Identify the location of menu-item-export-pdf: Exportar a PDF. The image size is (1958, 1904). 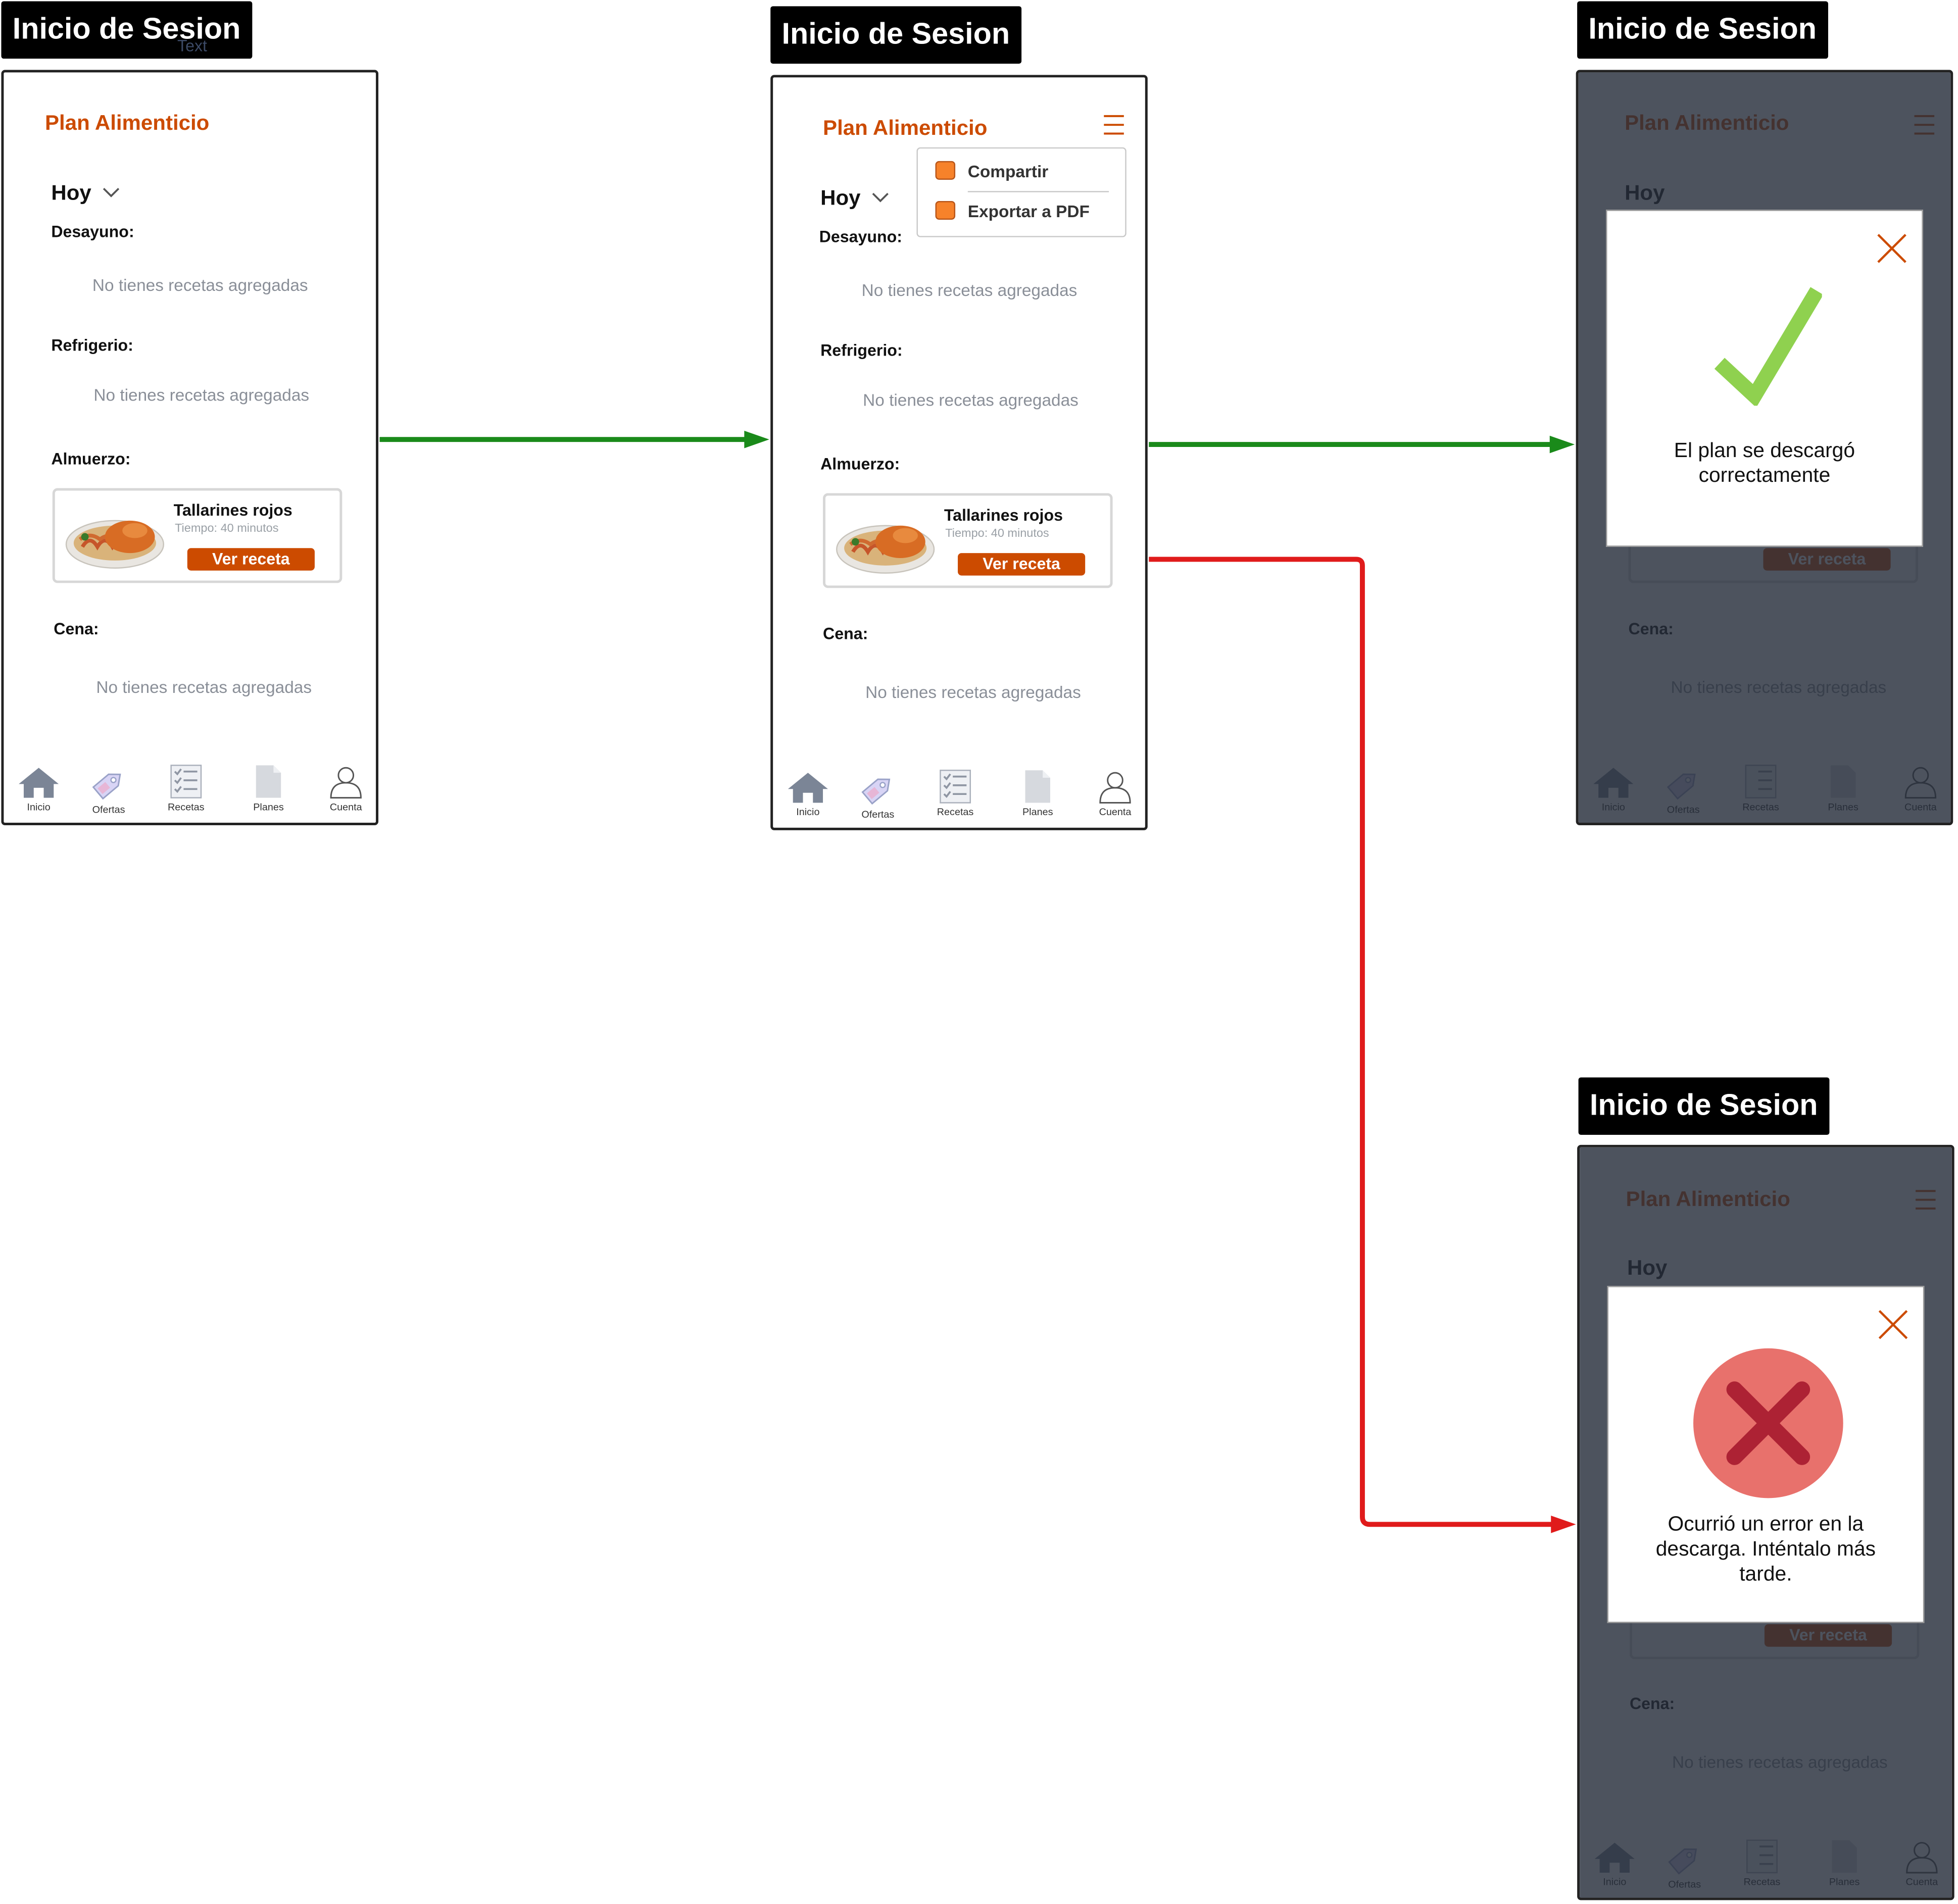
(1012, 211).